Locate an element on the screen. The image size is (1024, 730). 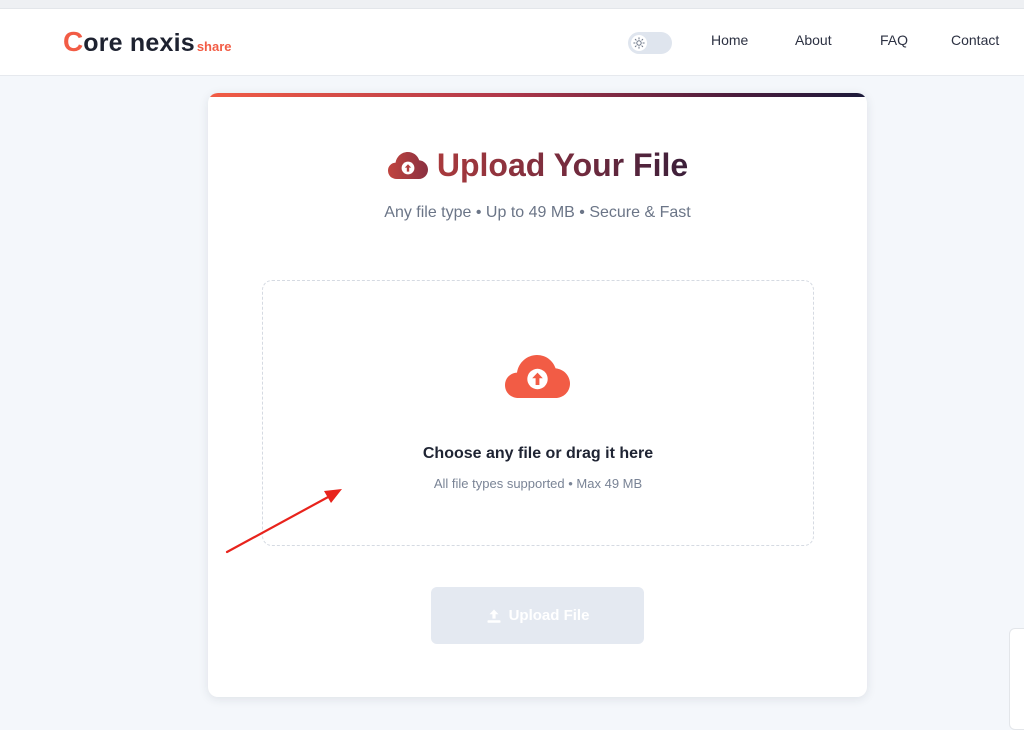
upload-file-button: Upload File is located at coordinates (537, 615).